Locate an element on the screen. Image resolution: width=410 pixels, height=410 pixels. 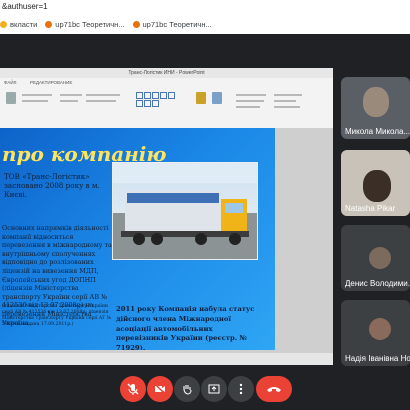
participant-name: Natasha Pikar is located at coordinates (370, 208).